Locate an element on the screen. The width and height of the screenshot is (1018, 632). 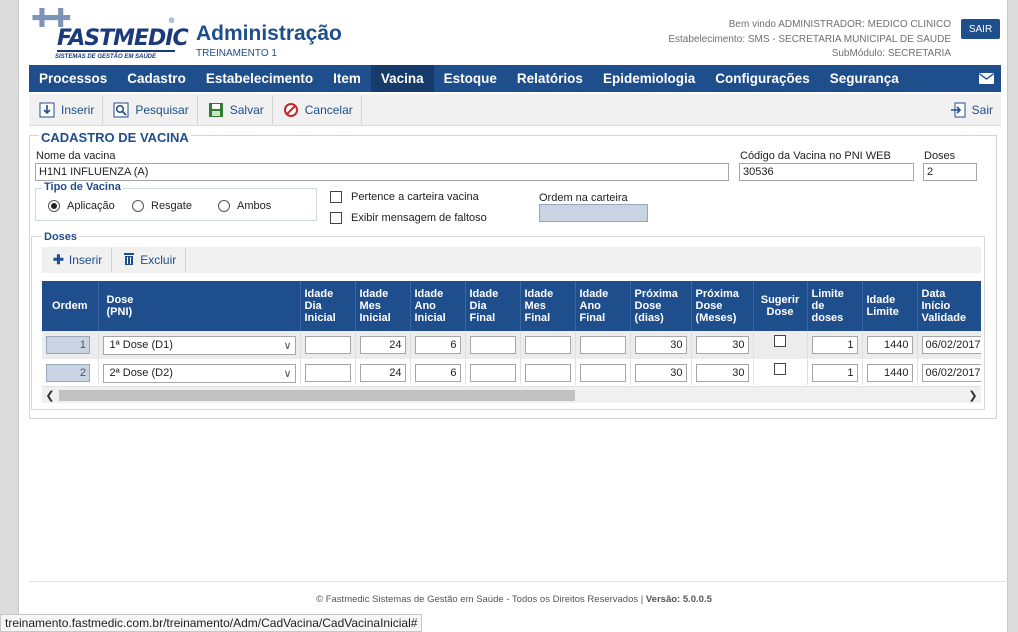
horizontal-scrollbar: ❮ ❯ is located at coordinates (511, 394).